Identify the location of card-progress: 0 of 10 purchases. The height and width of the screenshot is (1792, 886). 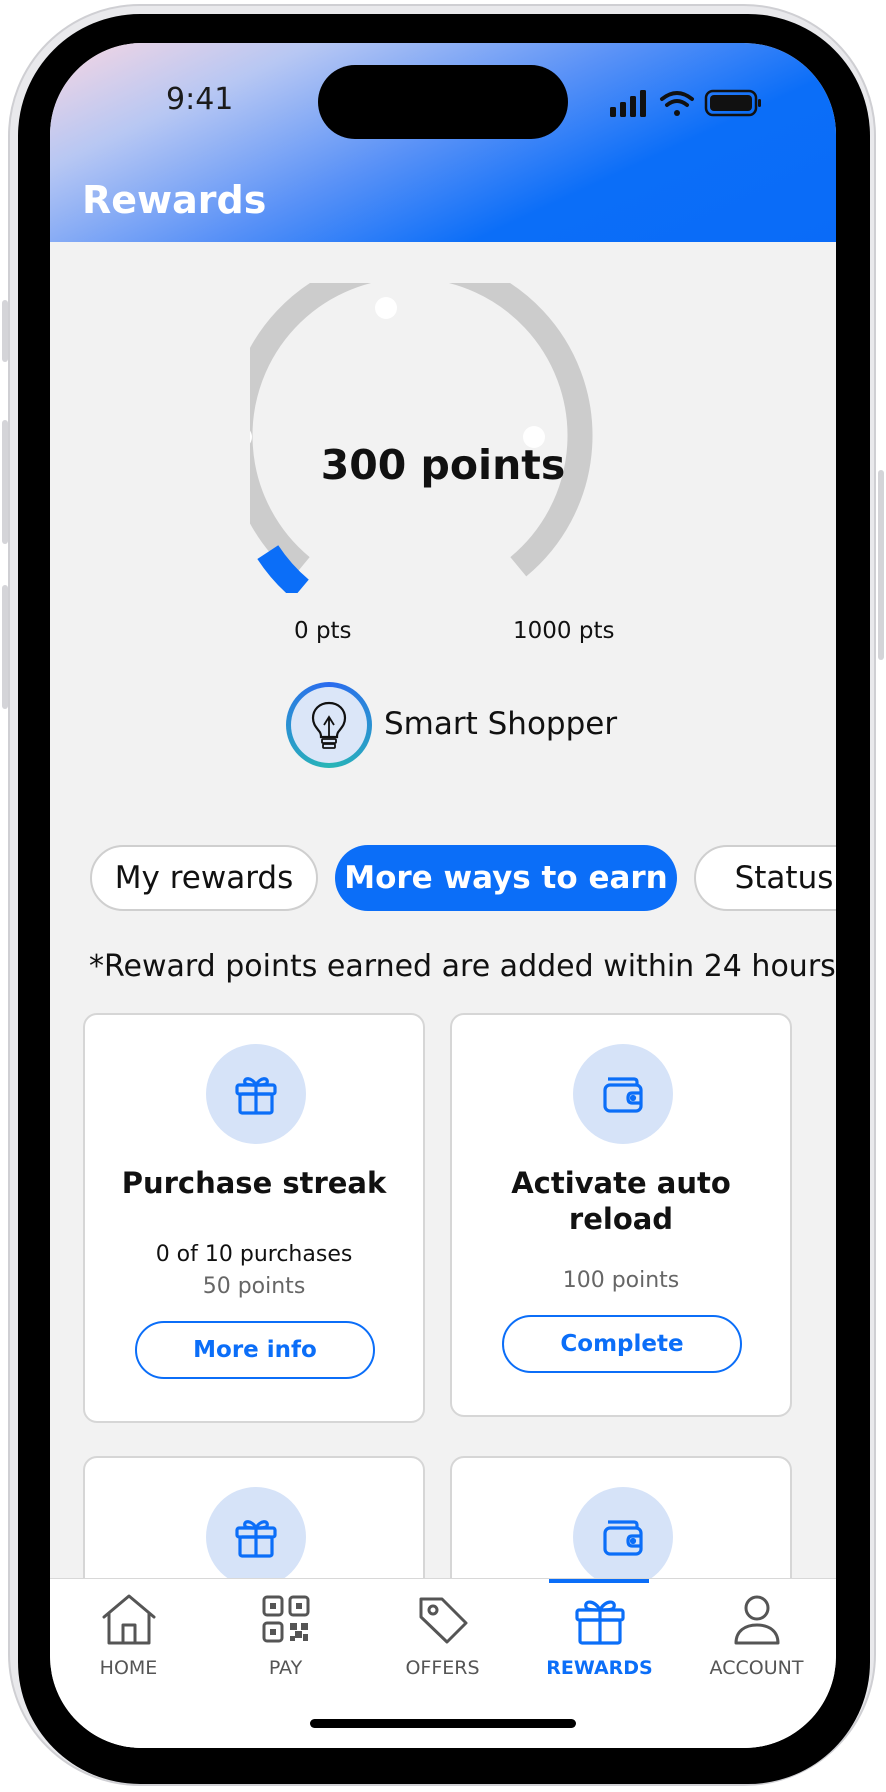
(254, 1254).